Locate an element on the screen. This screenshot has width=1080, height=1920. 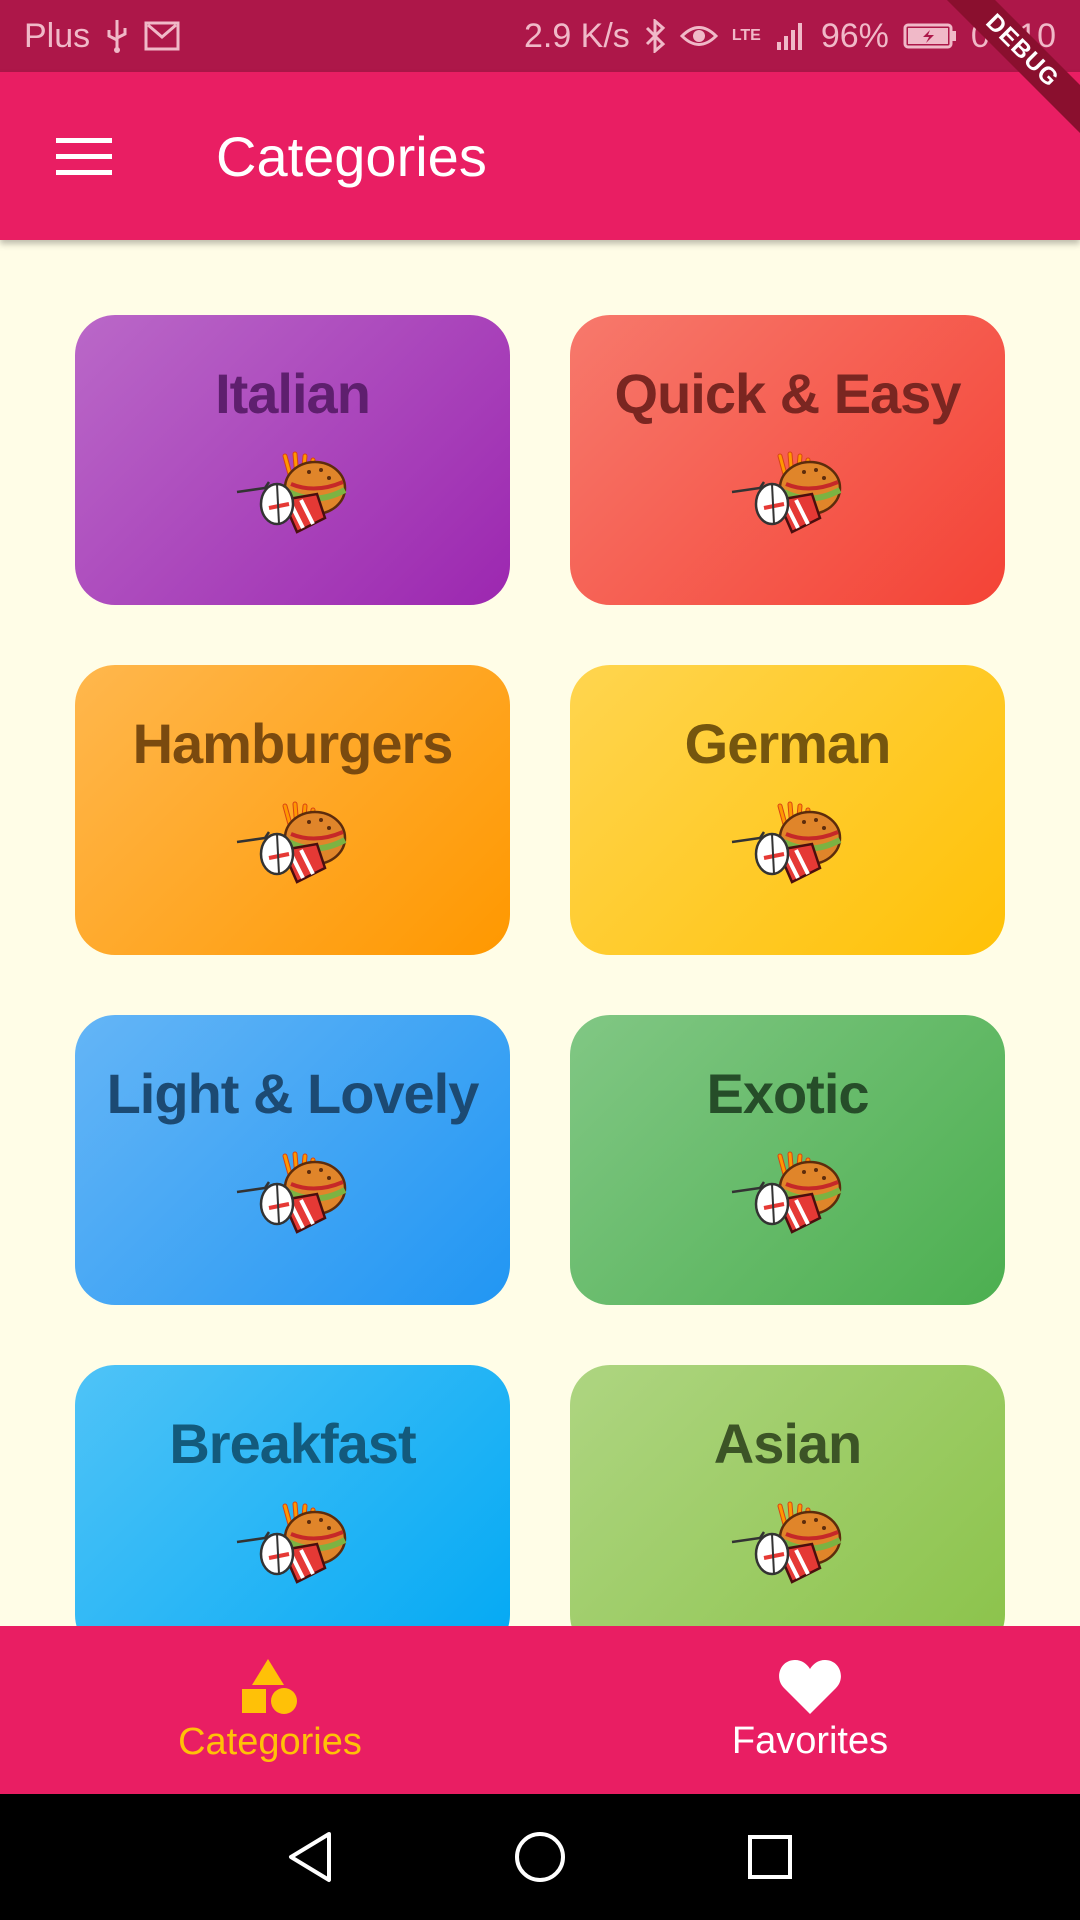
category-tile: Breakfast is located at coordinates (292, 1495).